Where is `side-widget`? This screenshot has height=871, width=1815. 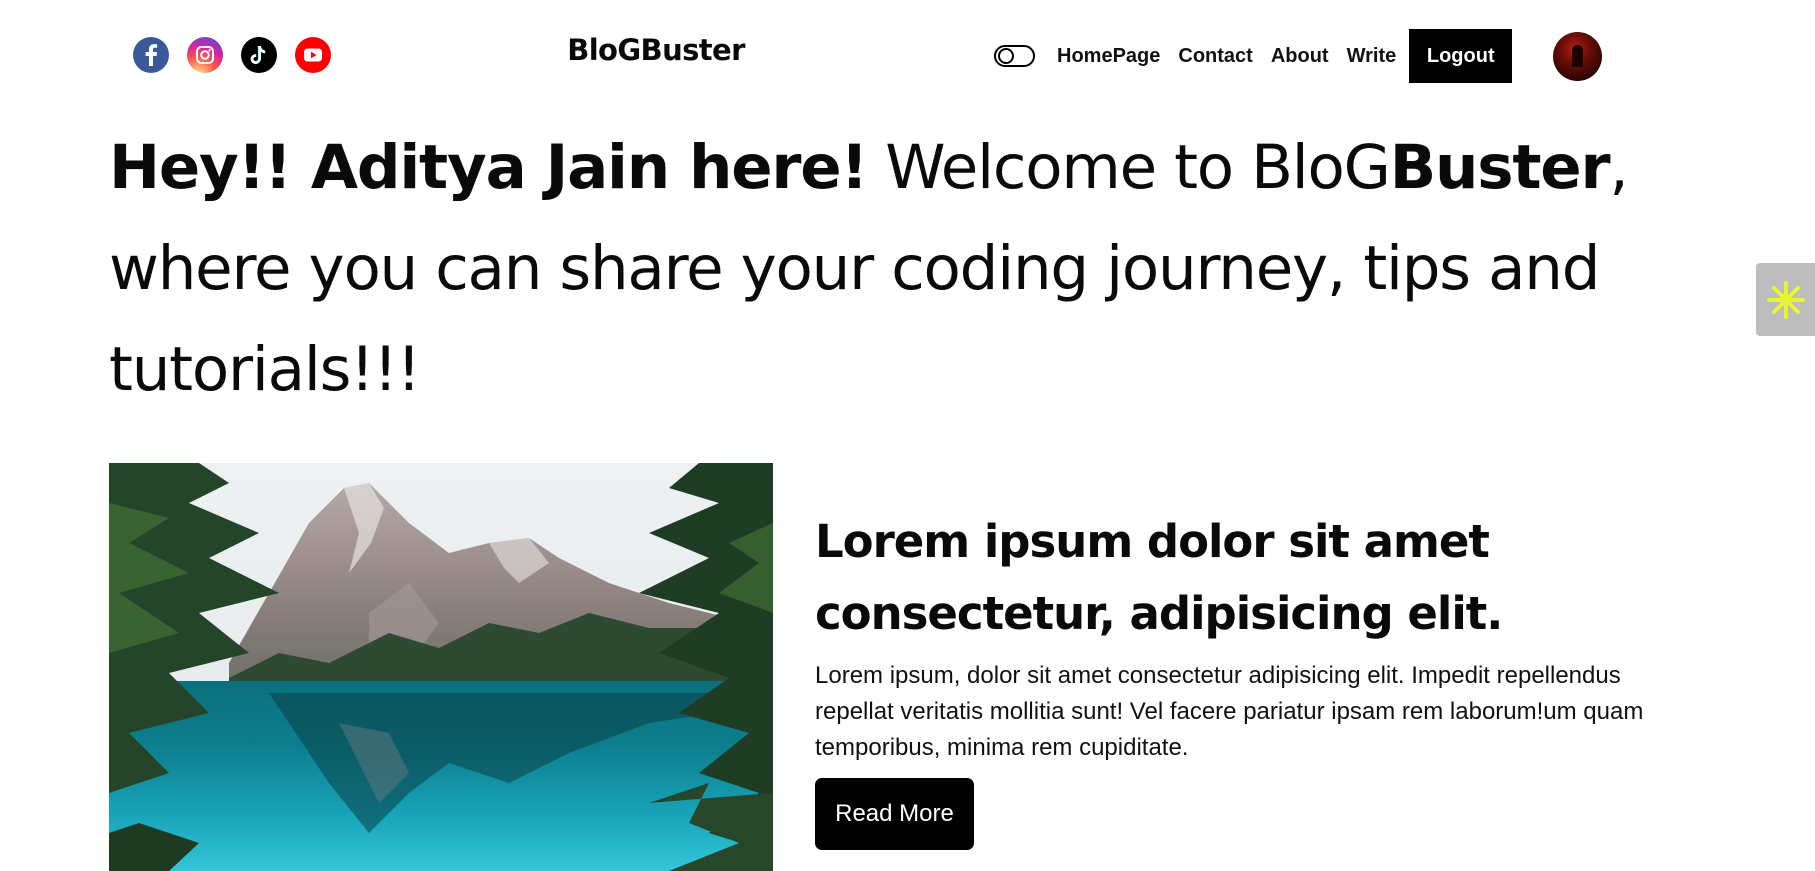 side-widget is located at coordinates (1785, 299).